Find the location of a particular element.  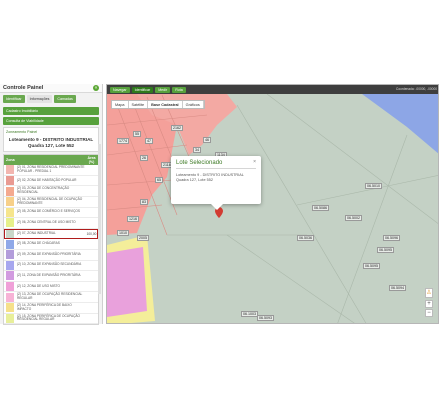

zone-label: (Z) 09, ZONA DE EXPANSÃO PRIORITÁRIA is located at coordinates (49, 253).